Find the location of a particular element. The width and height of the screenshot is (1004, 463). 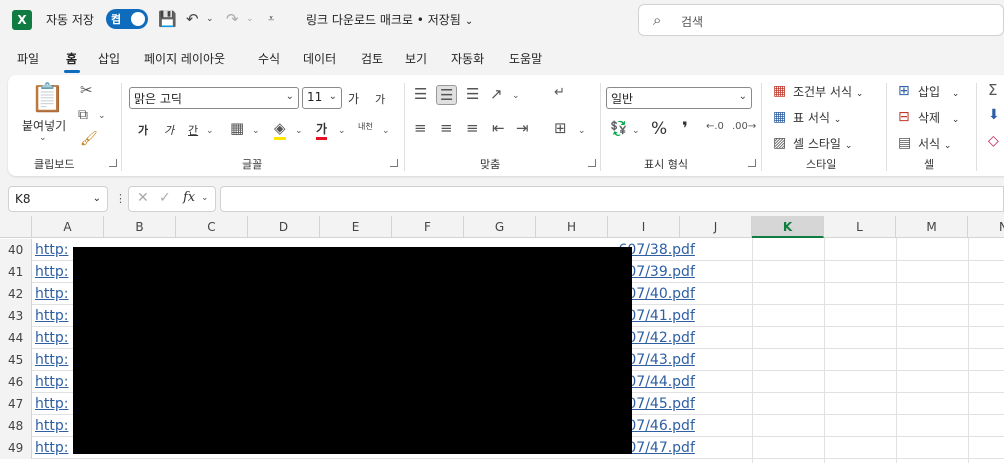

undo-dropdown-icon: ⌄ is located at coordinates (210, 19).